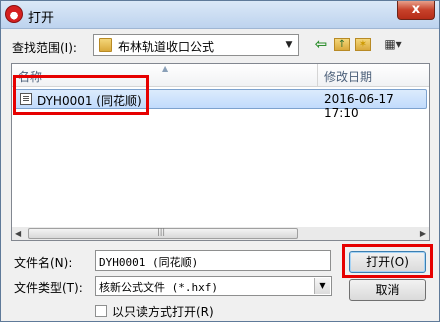 This screenshot has width=440, height=322. Describe the element at coordinates (213, 260) in the screenshot. I see `file-name-input: DYH0001 (同花顺)` at that location.